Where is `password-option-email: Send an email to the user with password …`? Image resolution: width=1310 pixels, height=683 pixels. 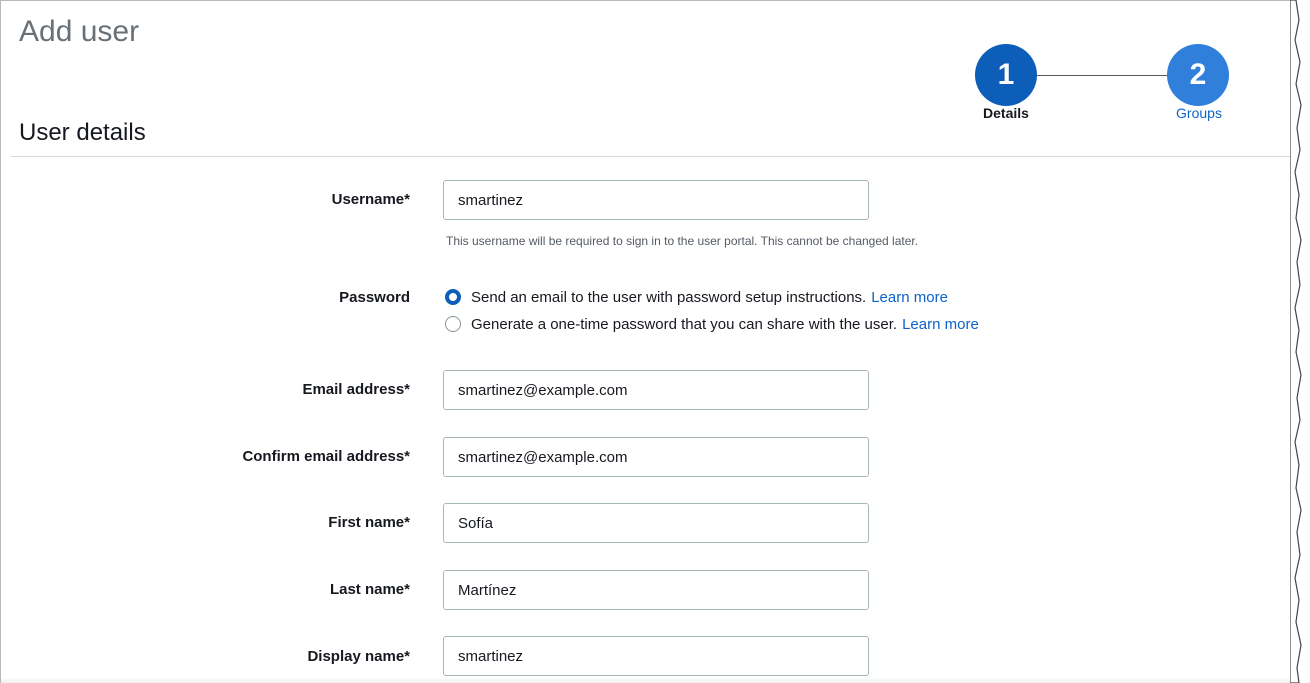
password-option-email: Send an email to the user with password … is located at coordinates (696, 297).